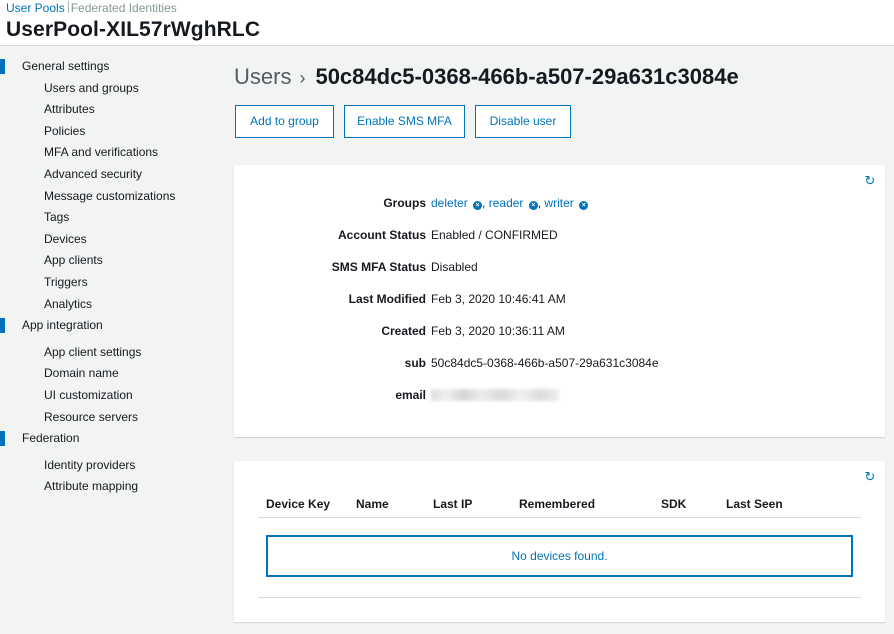 This screenshot has height=634, width=894. What do you see at coordinates (476, 504) in the screenshot?
I see `column-last-ip: Last IP` at bounding box center [476, 504].